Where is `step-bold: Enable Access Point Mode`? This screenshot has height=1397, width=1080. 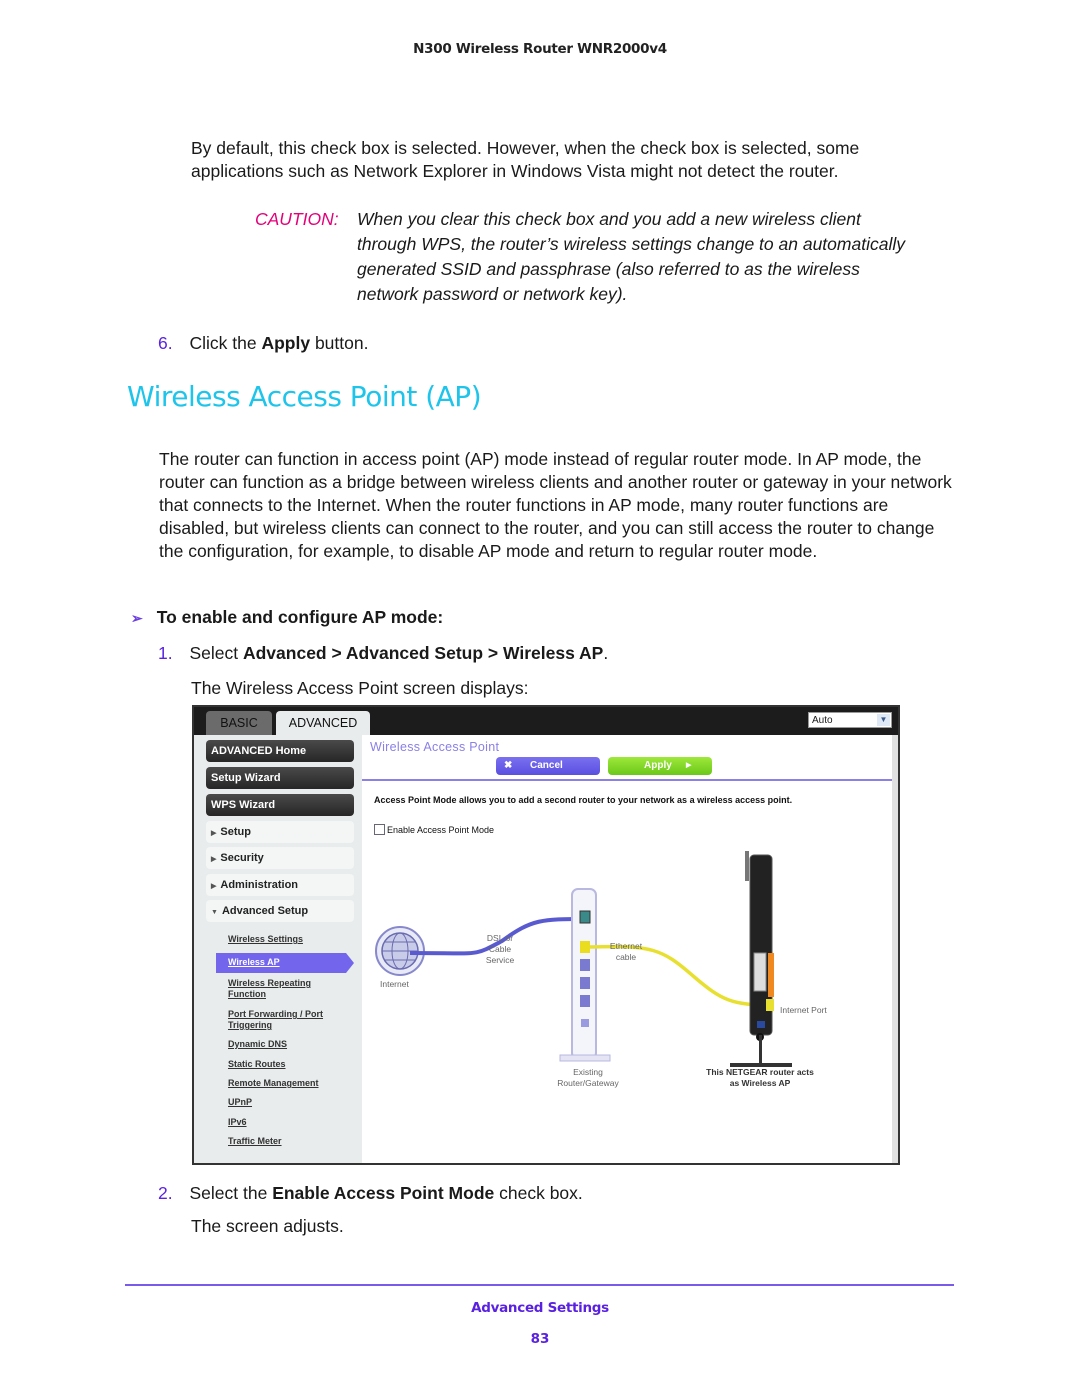 step-bold: Enable Access Point Mode is located at coordinates (383, 1193).